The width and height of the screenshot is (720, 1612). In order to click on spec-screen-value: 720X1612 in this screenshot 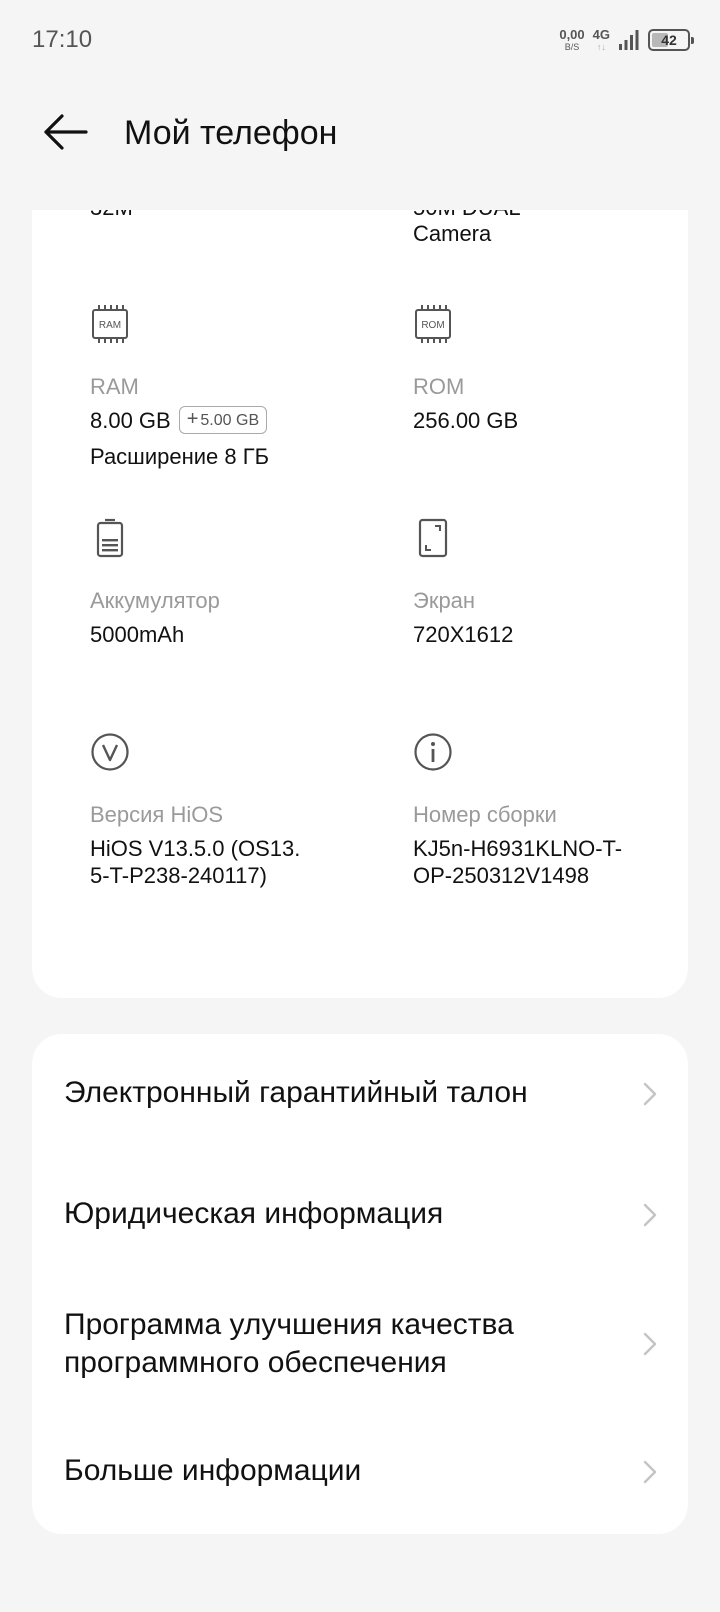, I will do `click(463, 635)`.